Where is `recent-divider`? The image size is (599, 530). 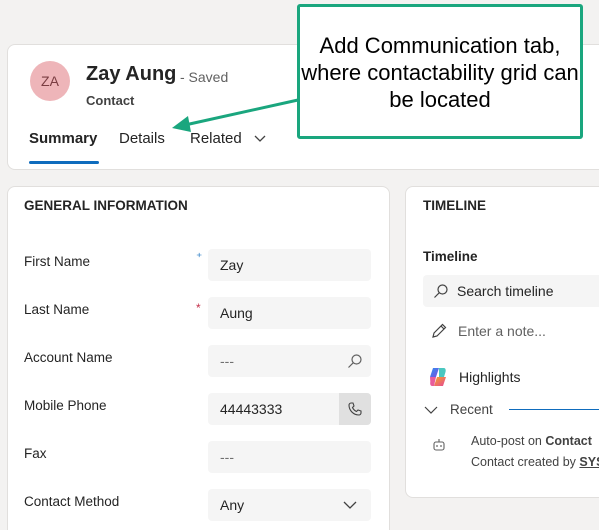 recent-divider is located at coordinates (554, 409).